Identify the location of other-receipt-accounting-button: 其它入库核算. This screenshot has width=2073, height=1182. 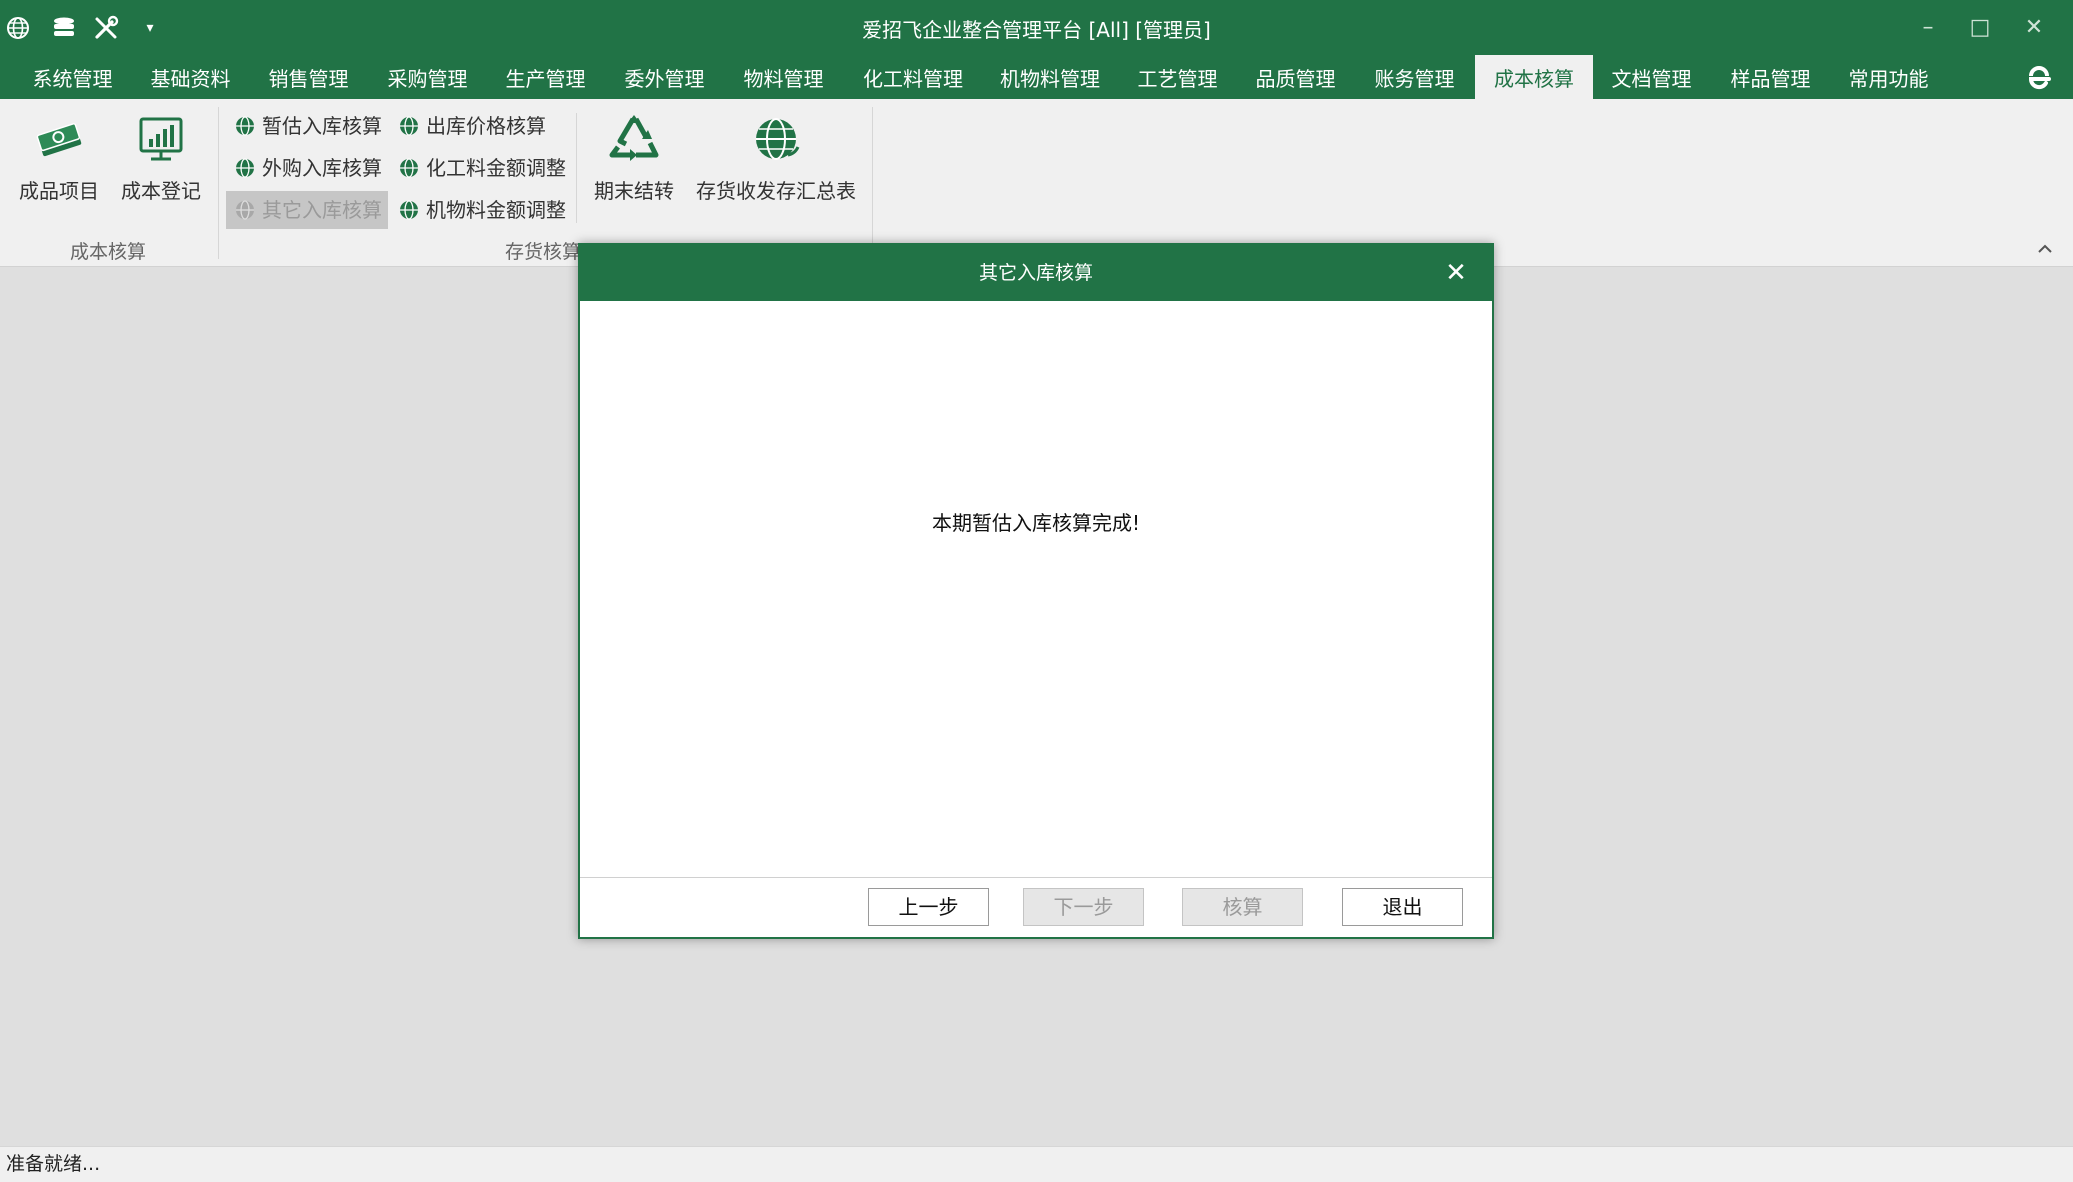
(307, 210).